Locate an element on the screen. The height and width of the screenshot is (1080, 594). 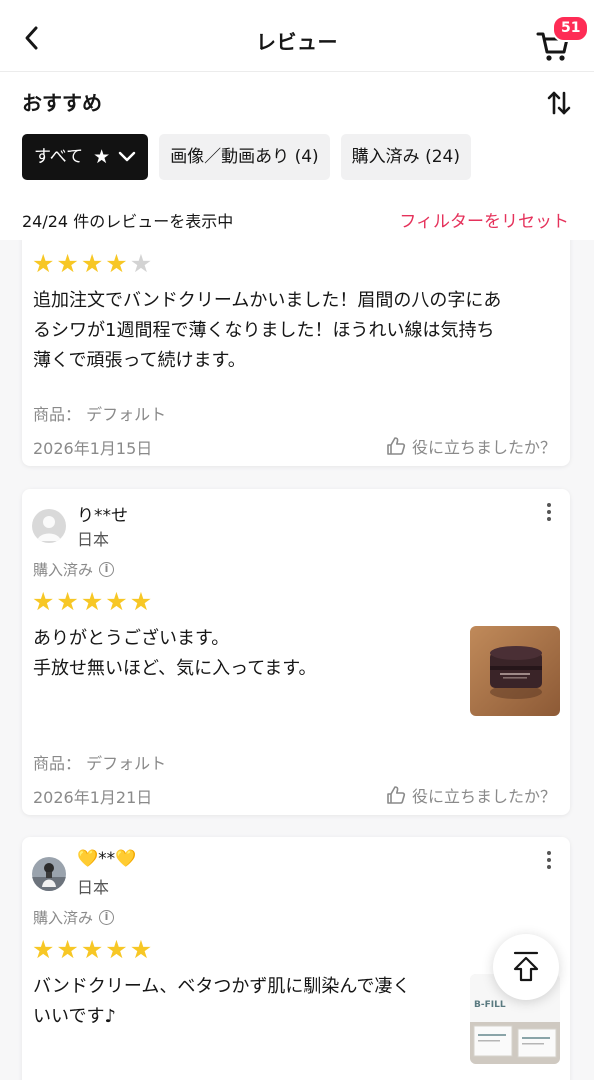
filter-chips: すべて ★ 画像／動画あり (4) 購入済み (24) is located at coordinates (246, 157).